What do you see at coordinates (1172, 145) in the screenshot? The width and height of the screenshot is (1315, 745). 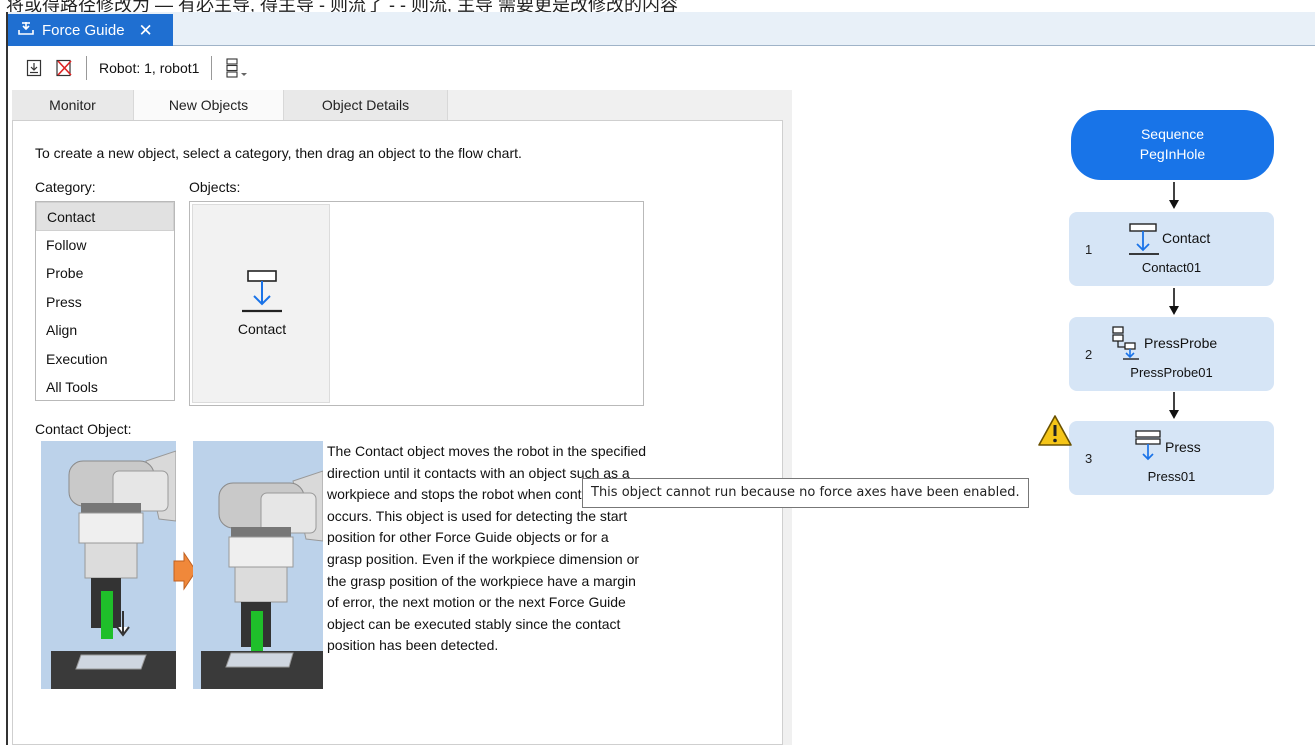 I see `sequence-node: Sequence PegInHole` at bounding box center [1172, 145].